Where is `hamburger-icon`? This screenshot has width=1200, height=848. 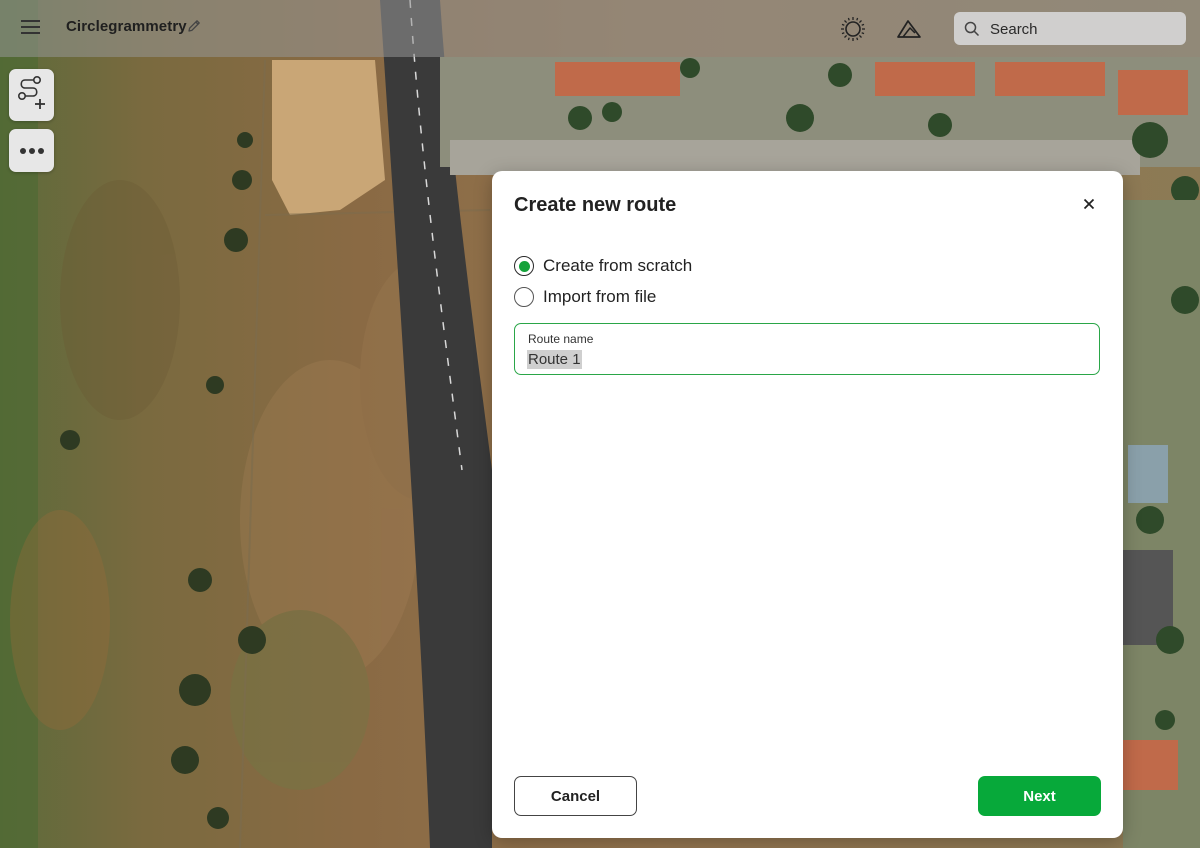
hamburger-icon is located at coordinates (31, 29).